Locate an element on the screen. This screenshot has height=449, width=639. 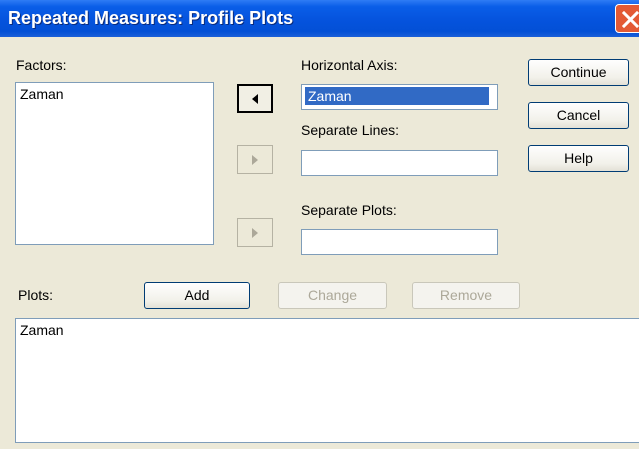
remove-button: Remove is located at coordinates (466, 295).